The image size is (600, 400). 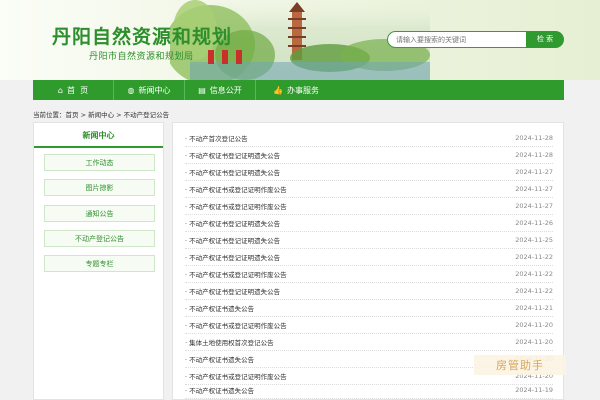 I want to click on nav-item-info: ▤ 信息公开, so click(x=220, y=90).